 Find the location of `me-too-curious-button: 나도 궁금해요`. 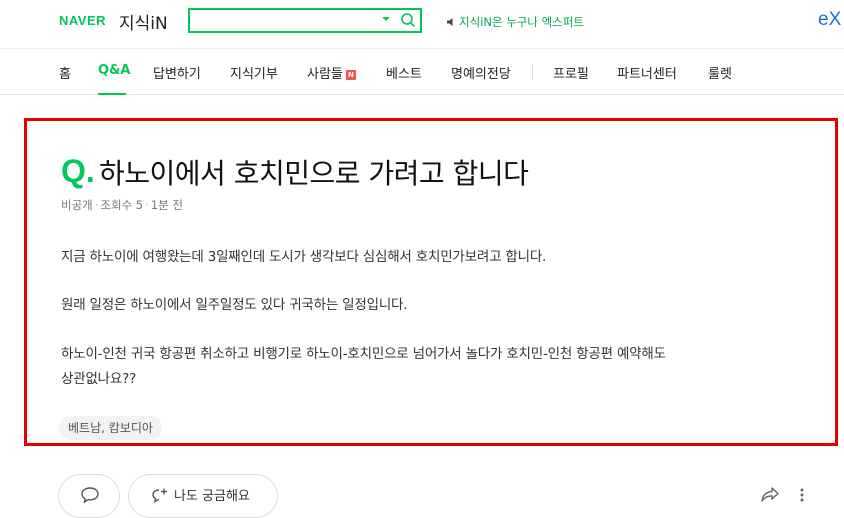

me-too-curious-button: 나도 궁금해요 is located at coordinates (203, 496).